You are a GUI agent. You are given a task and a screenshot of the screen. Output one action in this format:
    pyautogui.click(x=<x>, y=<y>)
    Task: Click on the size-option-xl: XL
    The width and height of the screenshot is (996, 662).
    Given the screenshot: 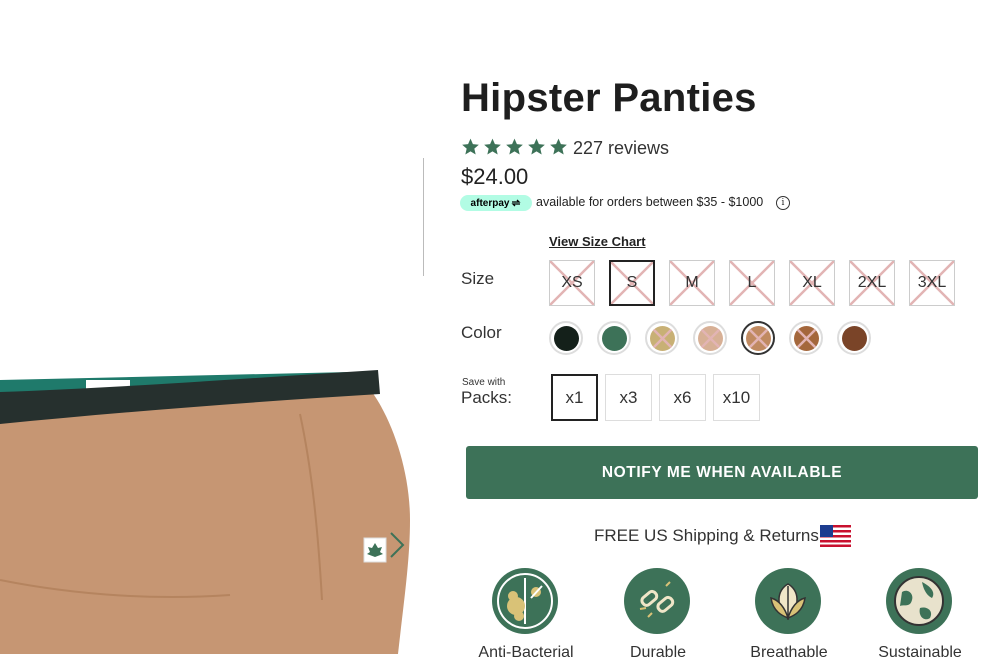 What is the action you would take?
    pyautogui.click(x=812, y=283)
    